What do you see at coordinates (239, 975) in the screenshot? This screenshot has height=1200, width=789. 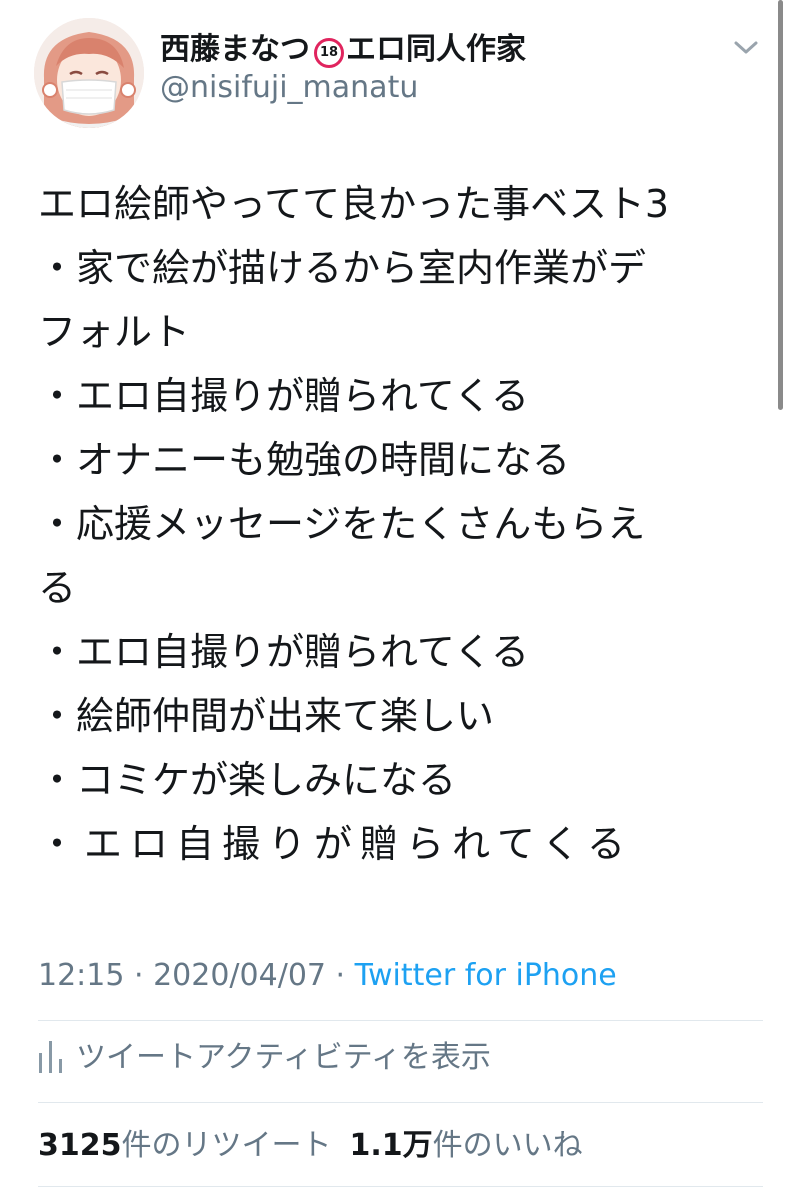 I see `tweet-date: 2020/04/07` at bounding box center [239, 975].